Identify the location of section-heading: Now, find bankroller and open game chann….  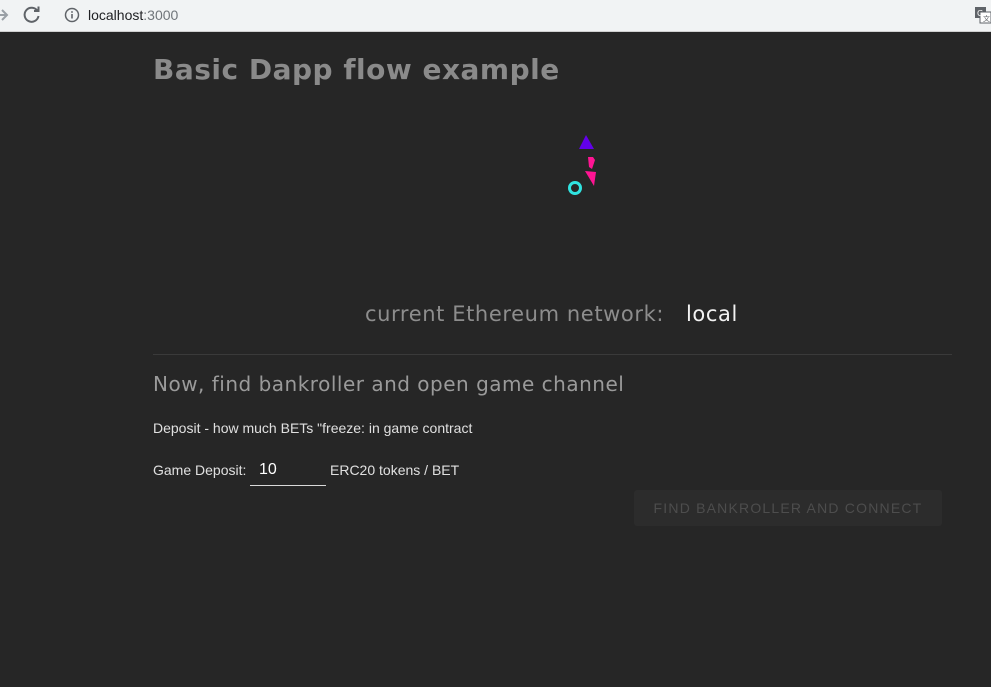
(389, 384).